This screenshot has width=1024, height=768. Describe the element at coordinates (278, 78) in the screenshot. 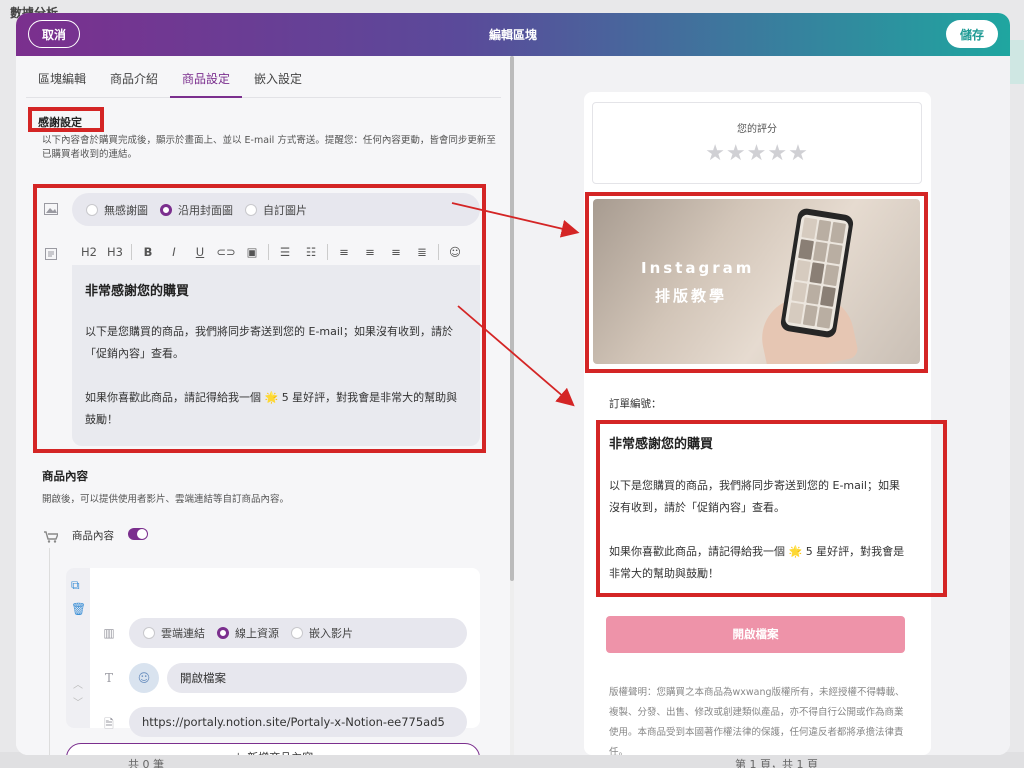

I see `tab-embed-settings: 嵌入設定` at that location.